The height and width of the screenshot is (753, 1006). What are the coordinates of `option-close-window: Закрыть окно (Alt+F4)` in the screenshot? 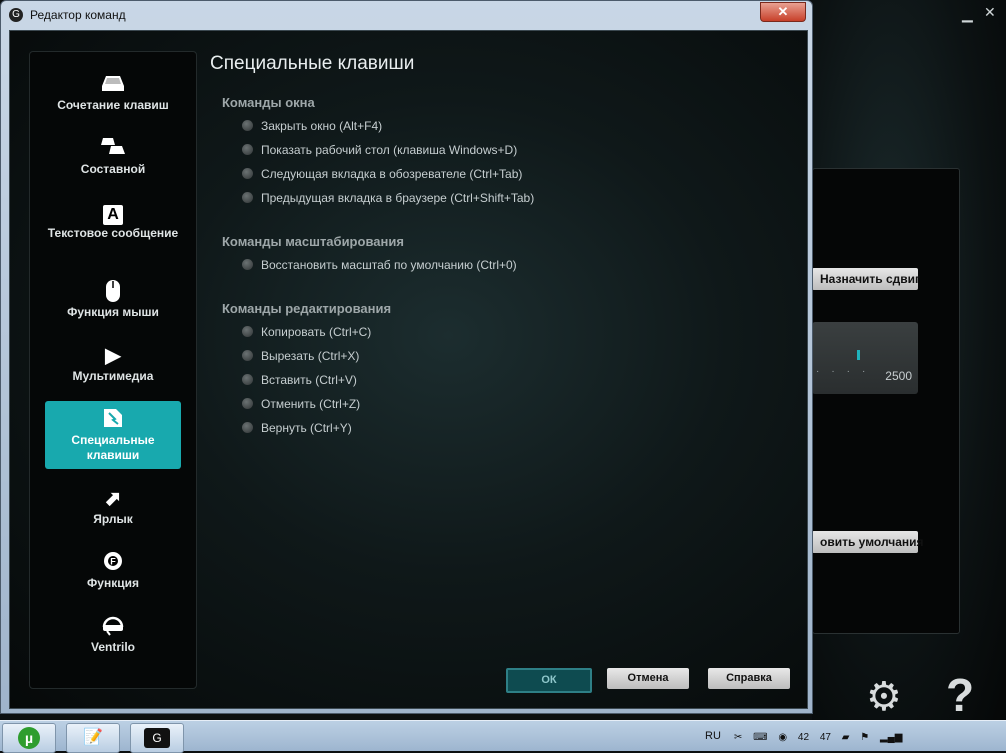 It's located at (312, 126).